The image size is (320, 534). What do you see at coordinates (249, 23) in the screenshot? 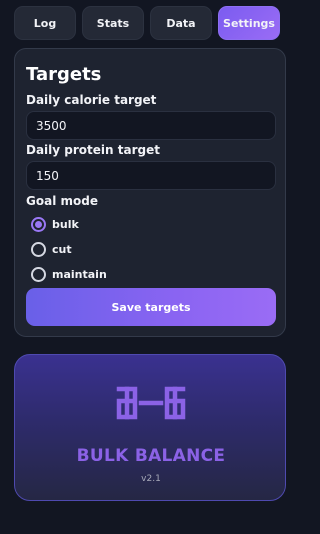
I see `tab-settings: Settings` at bounding box center [249, 23].